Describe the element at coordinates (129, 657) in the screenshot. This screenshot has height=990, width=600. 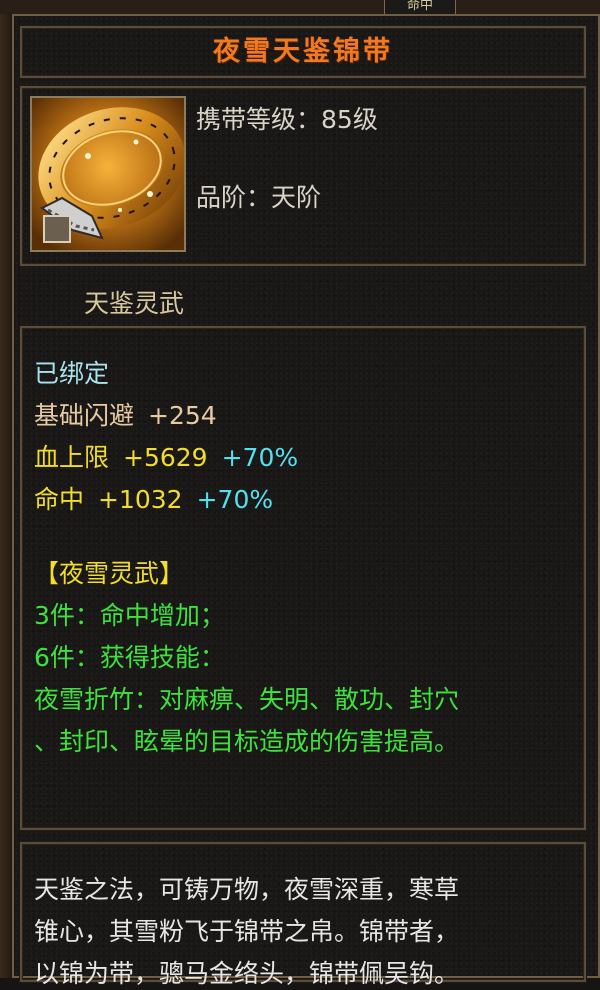
I see `set-bonus-line: 6件：获得技能：` at that location.